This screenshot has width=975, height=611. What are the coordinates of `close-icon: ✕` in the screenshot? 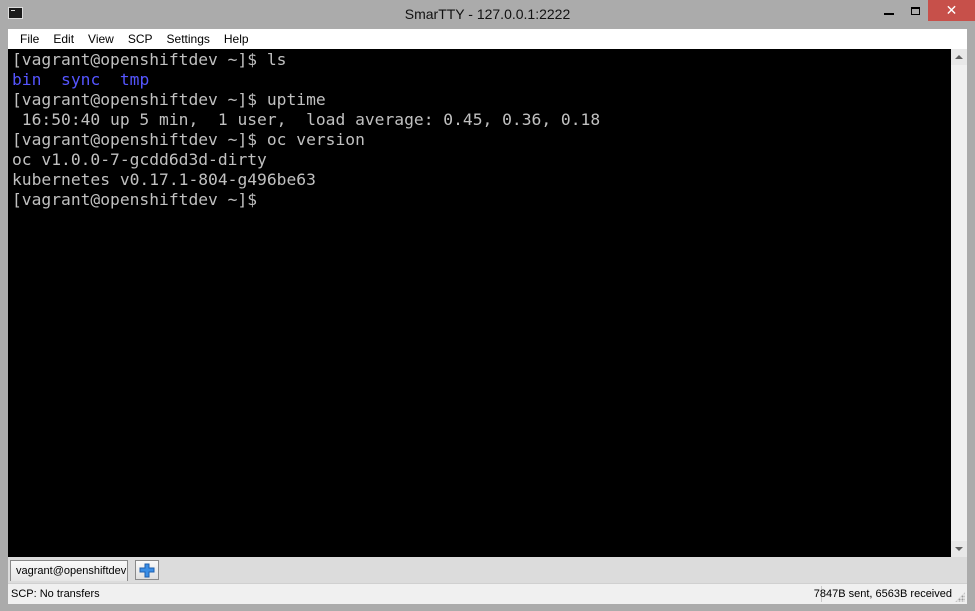 It's located at (951, 10).